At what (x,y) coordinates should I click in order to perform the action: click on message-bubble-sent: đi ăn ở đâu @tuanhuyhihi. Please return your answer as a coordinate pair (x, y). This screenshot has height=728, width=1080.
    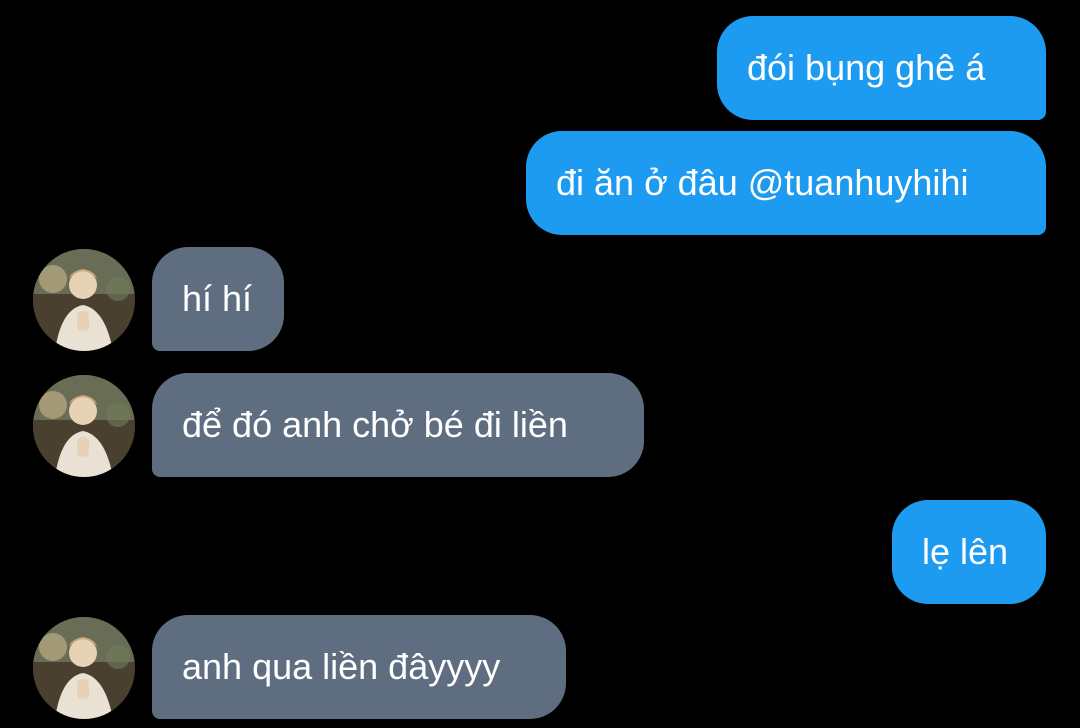
    Looking at the image, I should click on (786, 183).